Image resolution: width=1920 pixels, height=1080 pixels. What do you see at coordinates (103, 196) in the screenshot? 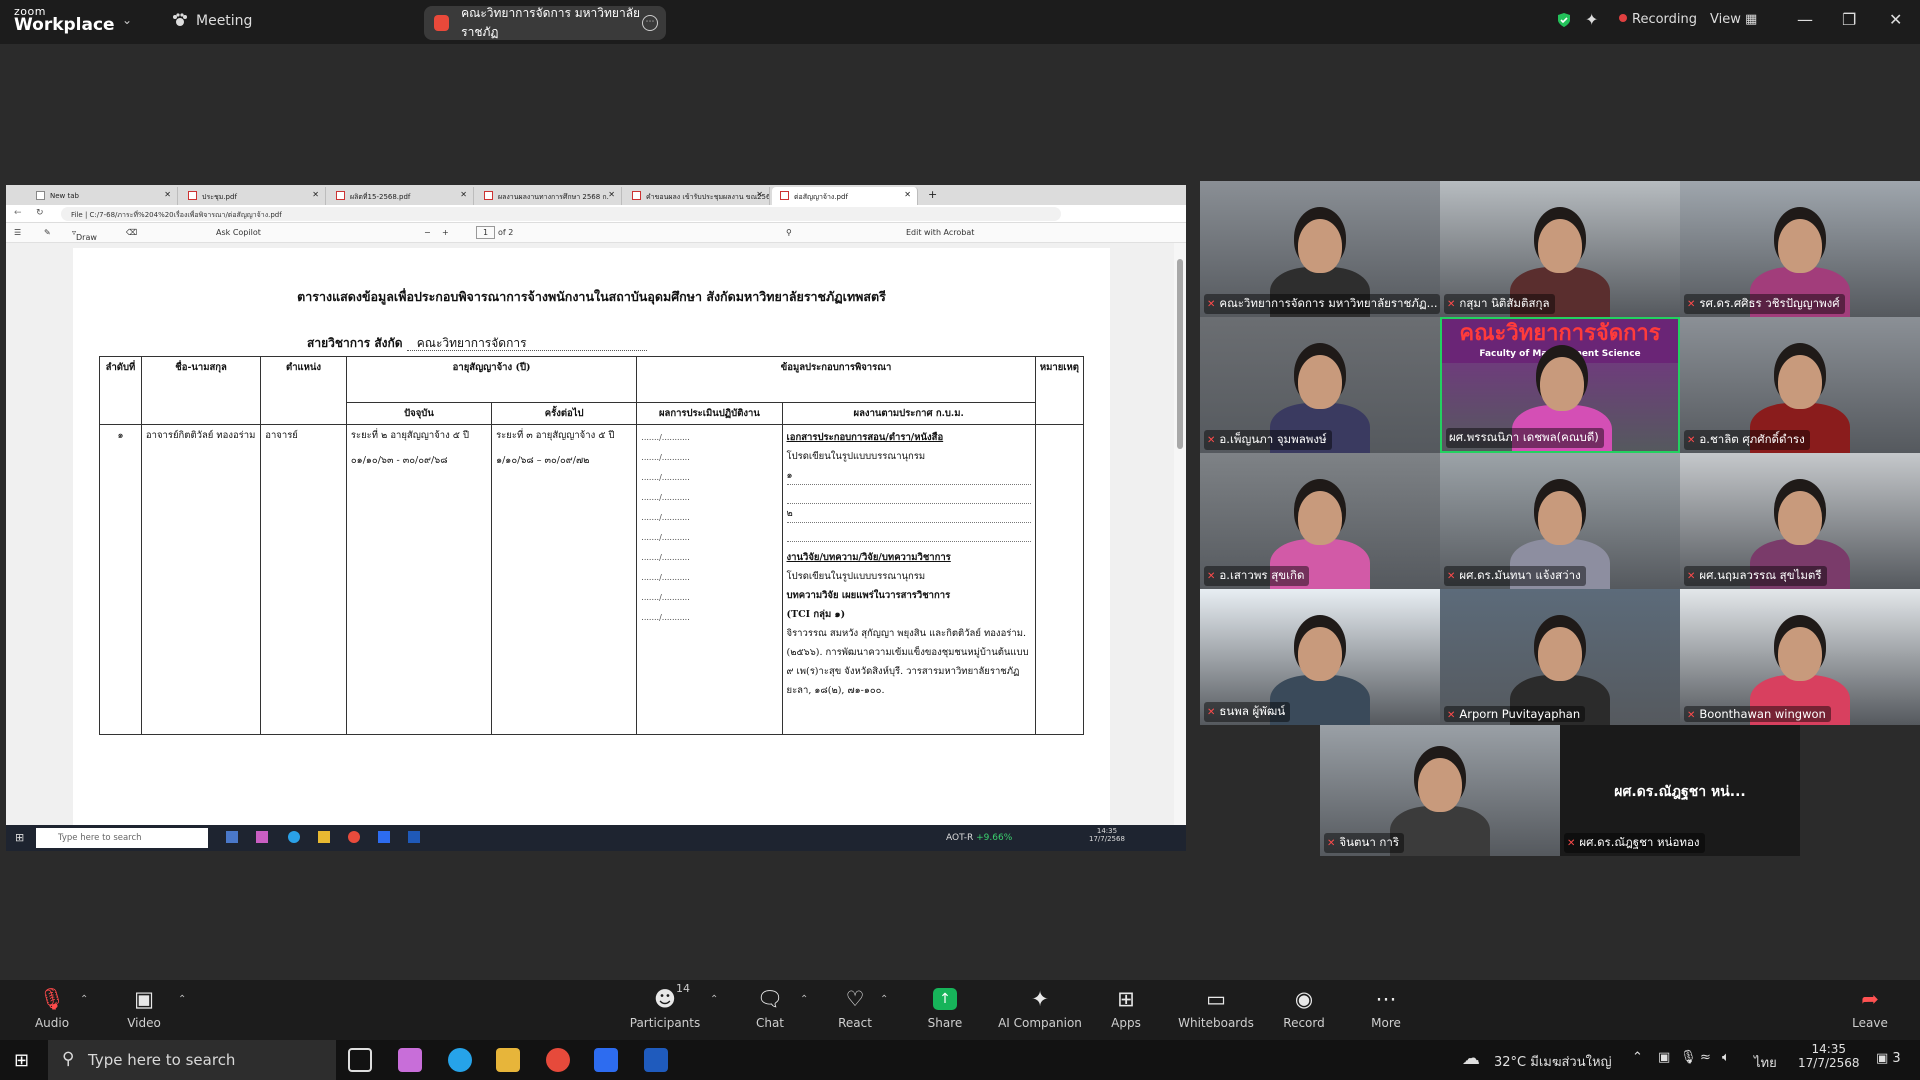
I see `browser-tab: New tab ✕` at bounding box center [103, 196].